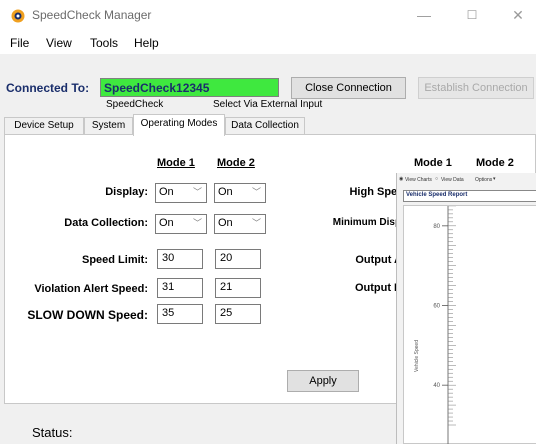  Describe the element at coordinates (114, 260) in the screenshot. I see `speed-limit-label: Speed Limit:` at that location.